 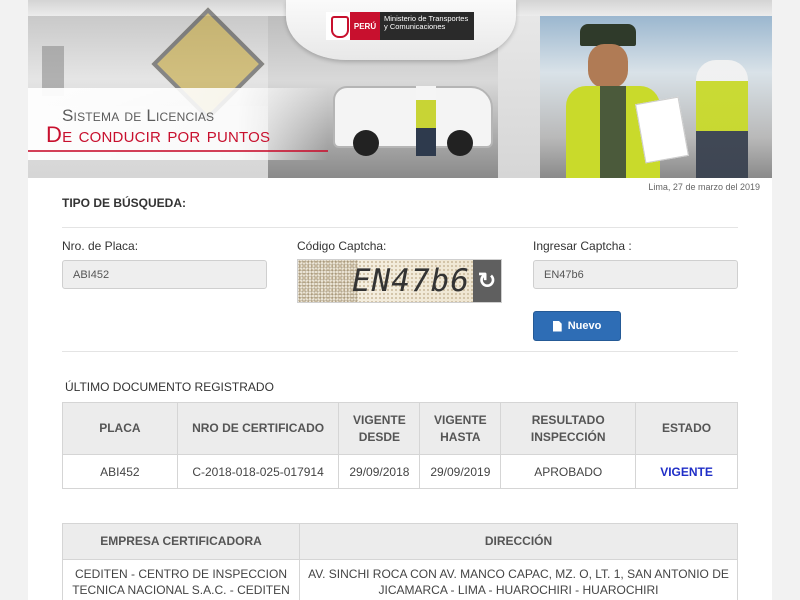 I want to click on search-type-label: TIPO DE BÚSQUEDA:, so click(x=124, y=203).